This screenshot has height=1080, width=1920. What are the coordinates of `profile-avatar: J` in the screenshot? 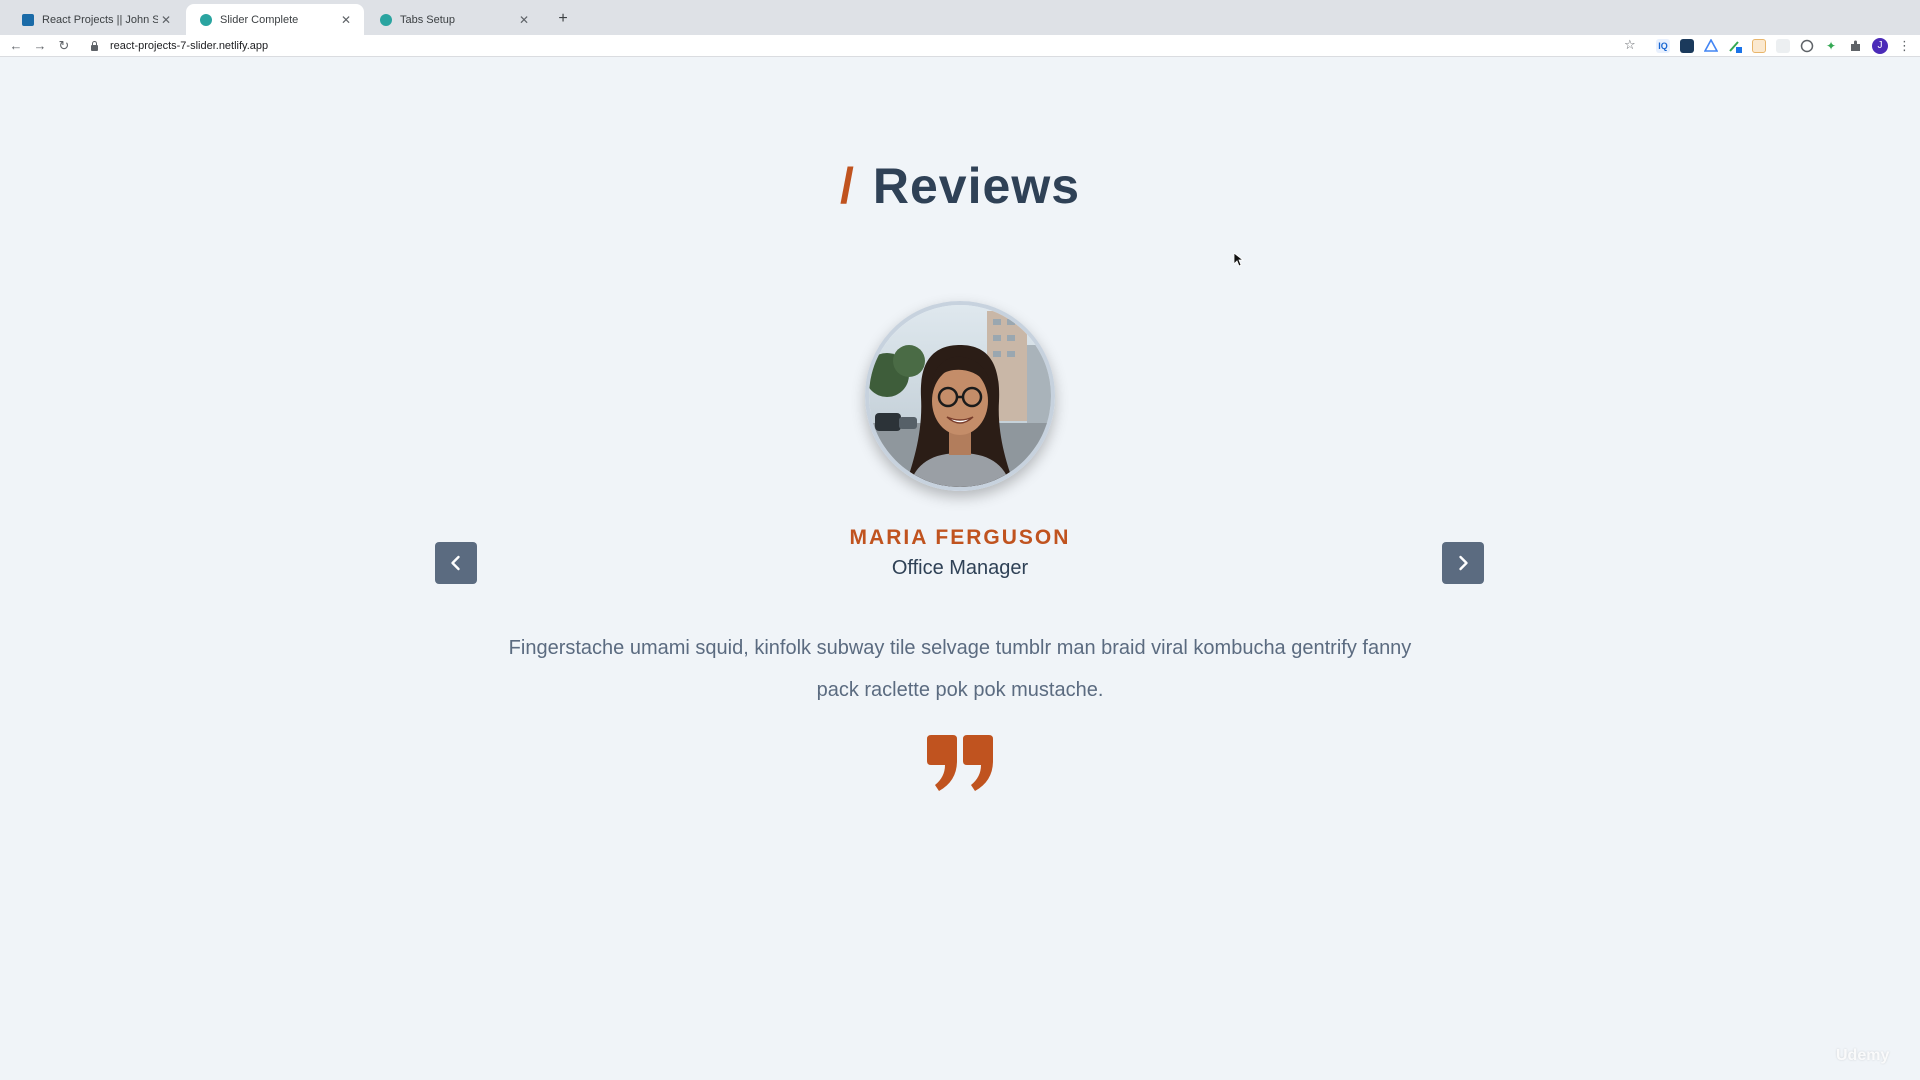 It's located at (1880, 46).